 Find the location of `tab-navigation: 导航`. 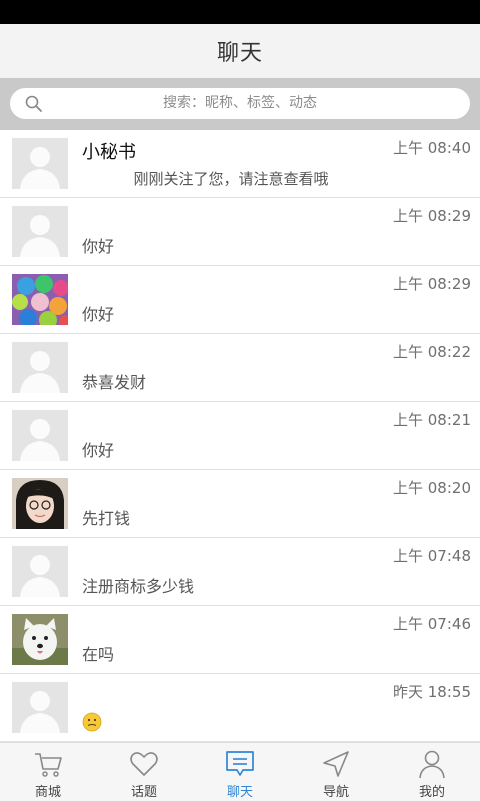

tab-navigation: 导航 is located at coordinates (336, 772).